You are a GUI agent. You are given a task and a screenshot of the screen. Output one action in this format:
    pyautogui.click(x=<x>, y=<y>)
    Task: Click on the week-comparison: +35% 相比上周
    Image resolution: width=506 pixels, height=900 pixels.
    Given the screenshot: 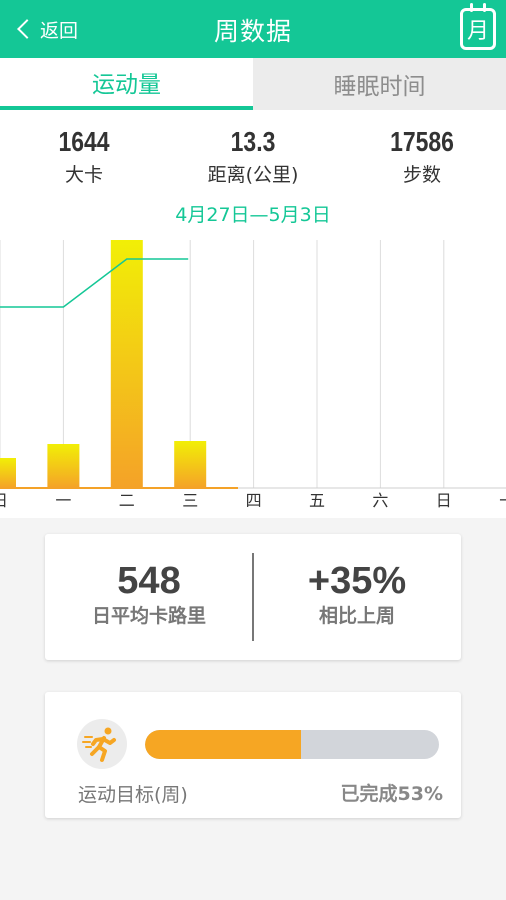 What is the action you would take?
    pyautogui.click(x=357, y=594)
    